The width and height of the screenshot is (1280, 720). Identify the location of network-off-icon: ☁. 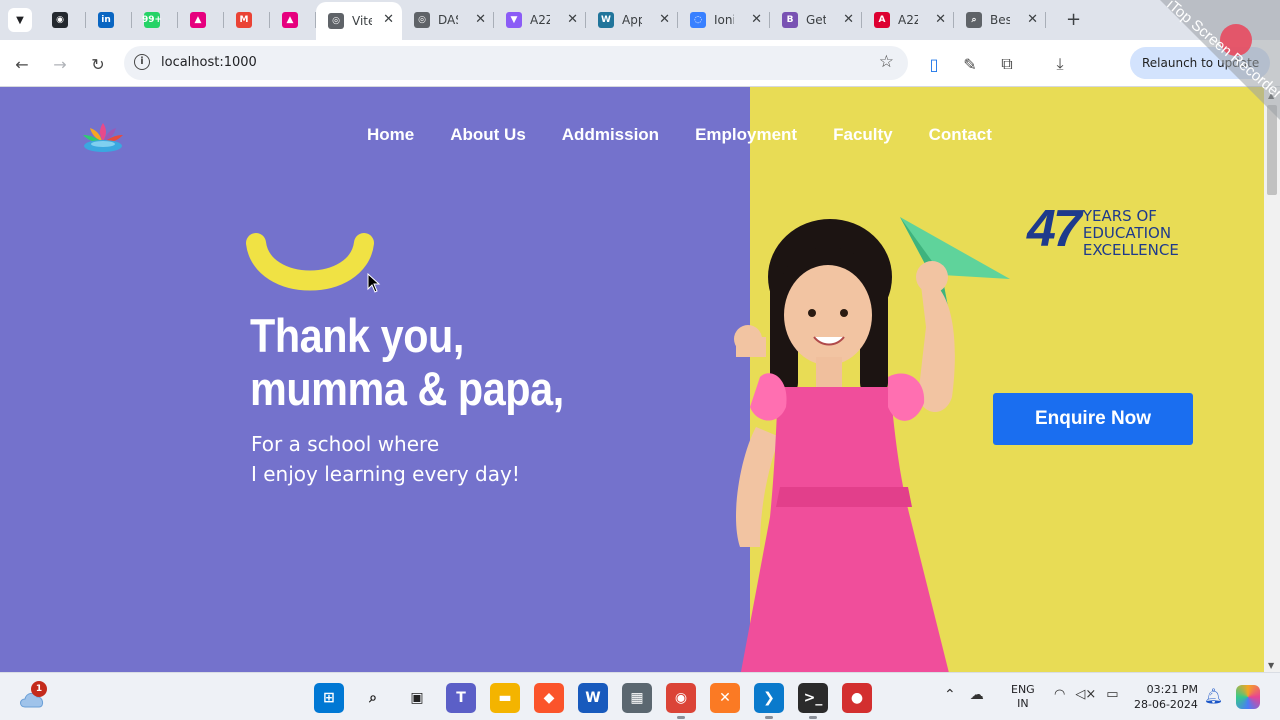
(977, 695).